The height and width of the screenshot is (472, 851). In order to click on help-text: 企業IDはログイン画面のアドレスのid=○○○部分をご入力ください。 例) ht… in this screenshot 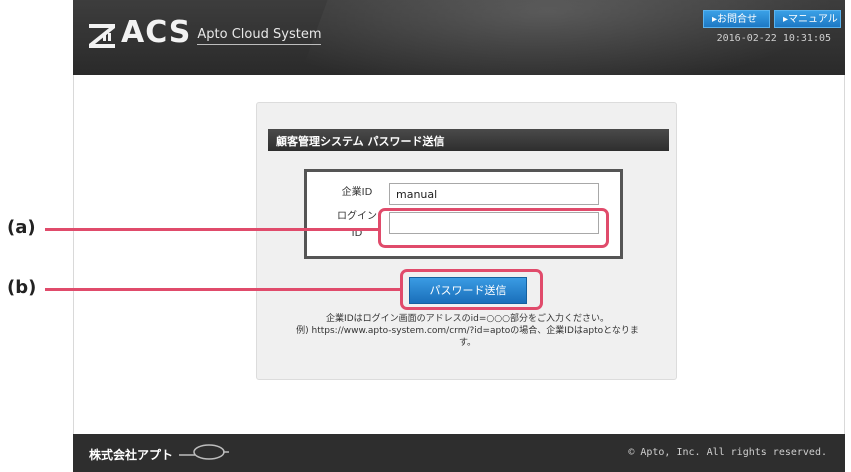, I will do `click(467, 331)`.